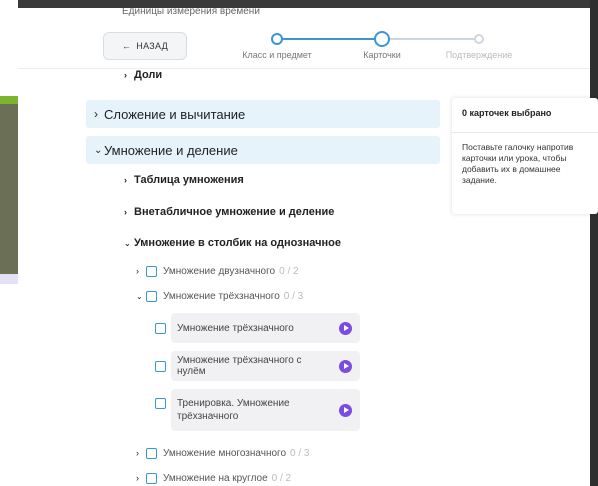 This screenshot has height=486, width=598. Describe the element at coordinates (382, 55) in the screenshot. I see `step-label: Карточки` at that location.